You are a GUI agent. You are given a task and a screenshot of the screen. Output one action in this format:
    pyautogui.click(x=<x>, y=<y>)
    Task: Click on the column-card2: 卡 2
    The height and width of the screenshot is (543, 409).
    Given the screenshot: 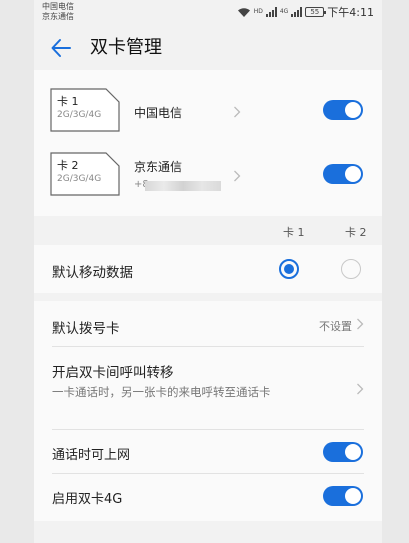 What is the action you would take?
    pyautogui.click(x=356, y=232)
    